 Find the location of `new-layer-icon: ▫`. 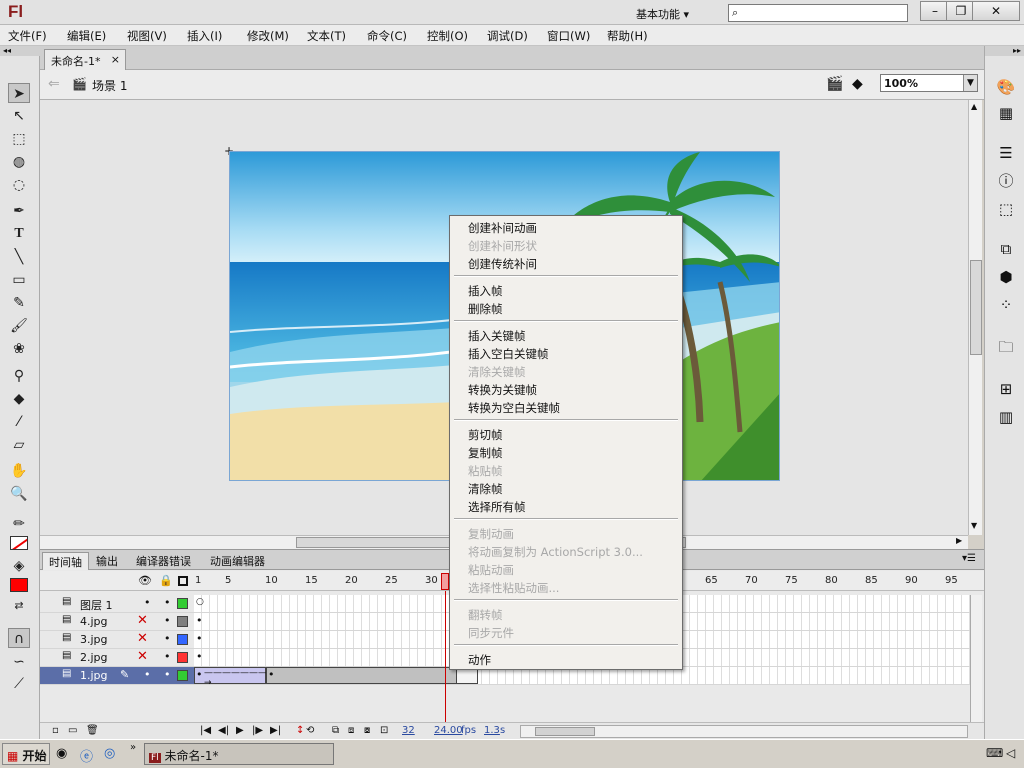

new-layer-icon: ▫ is located at coordinates (55, 730).